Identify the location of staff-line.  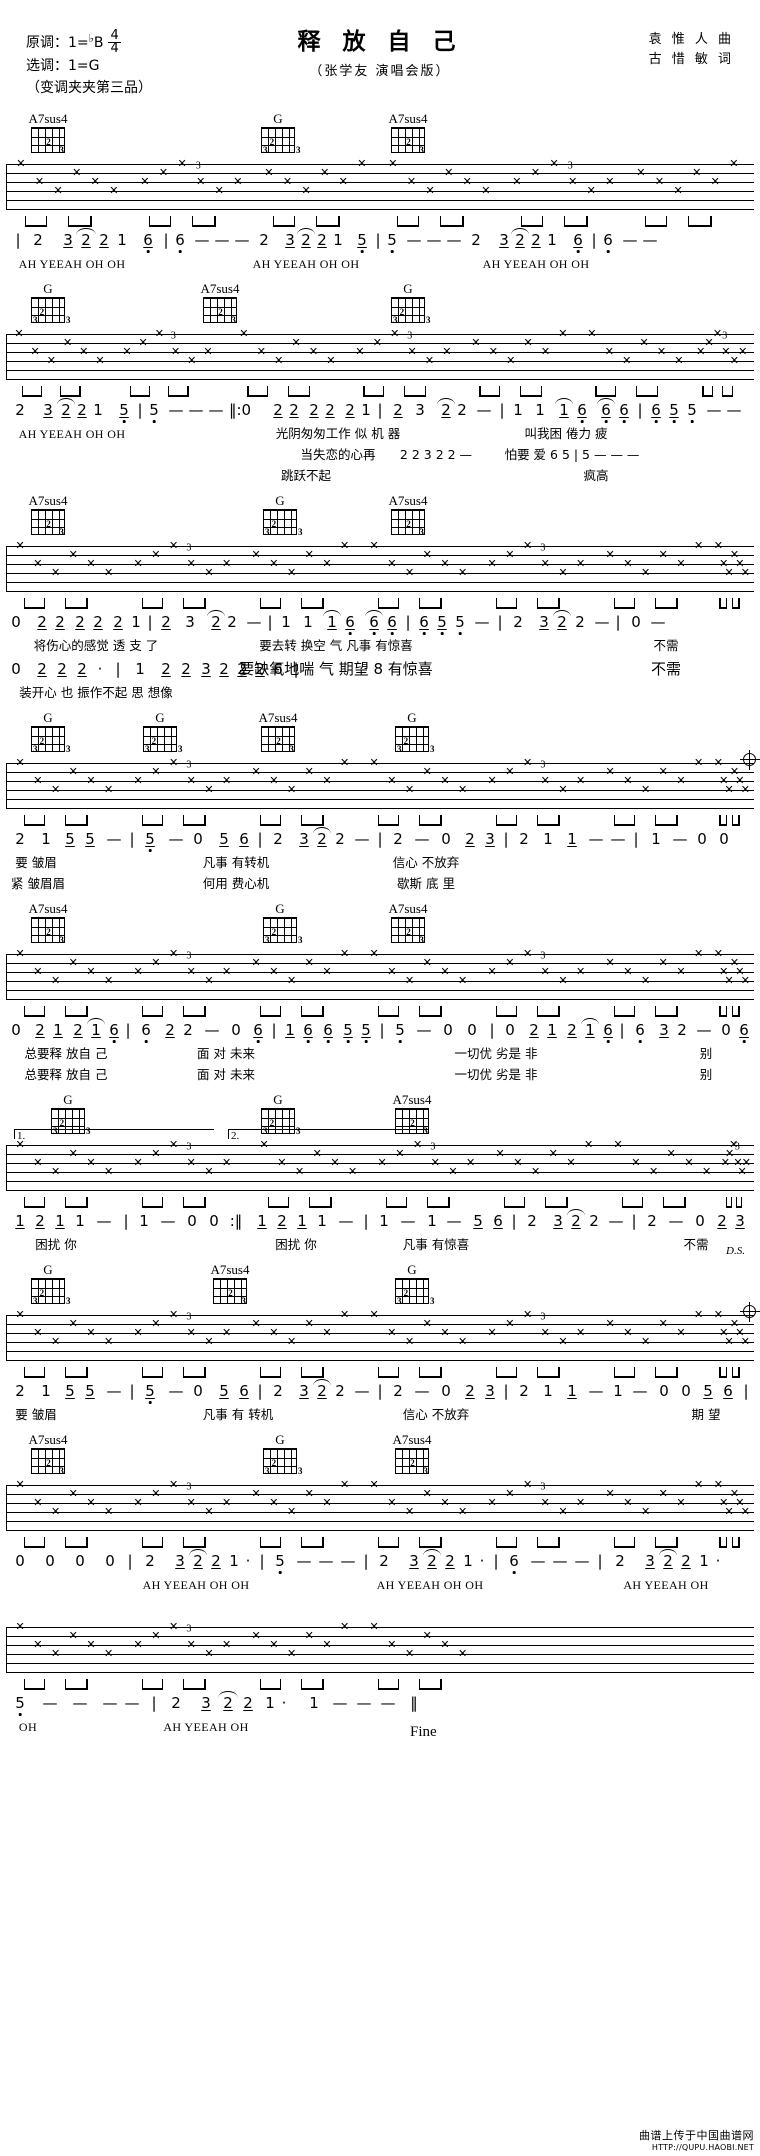
(380, 1495).